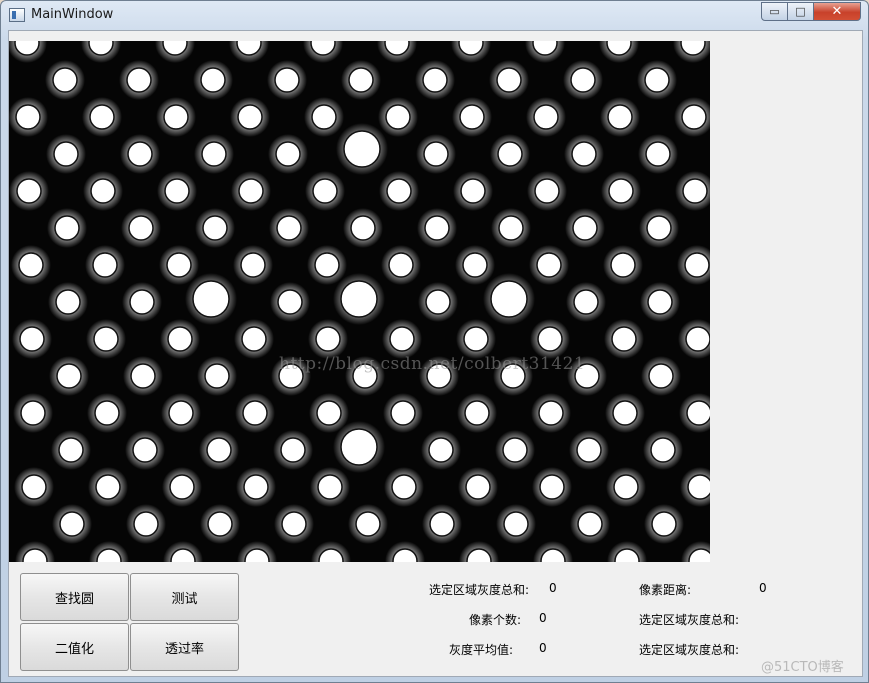  I want to click on test-button: 测试, so click(184, 597).